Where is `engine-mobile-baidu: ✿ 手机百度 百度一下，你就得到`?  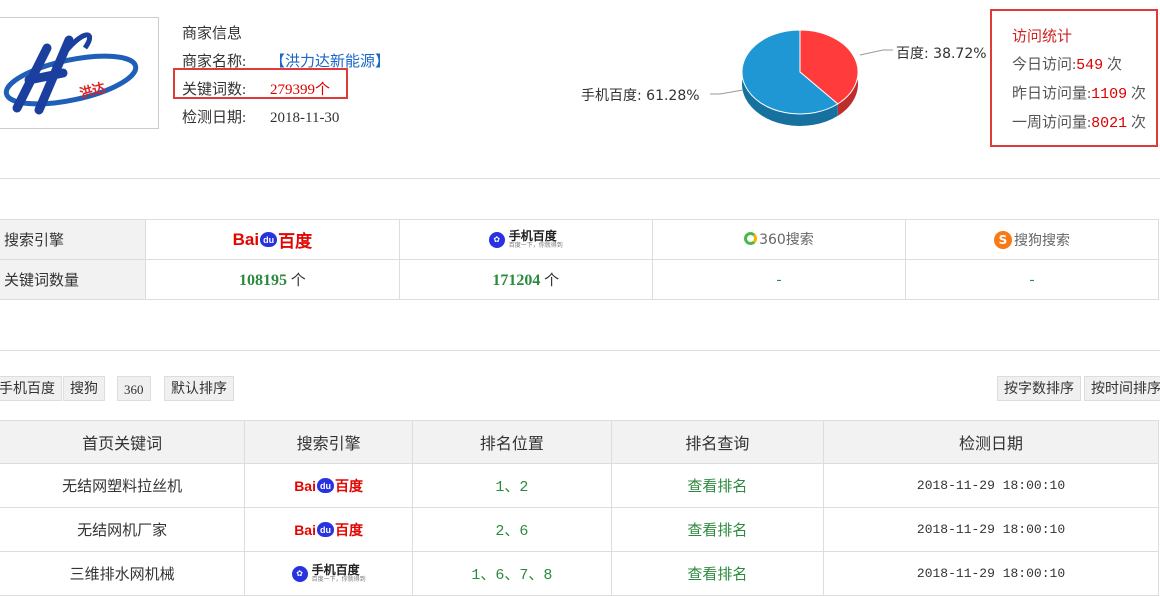
engine-mobile-baidu: ✿ 手机百度 百度一下，你就得到 is located at coordinates (525, 239).